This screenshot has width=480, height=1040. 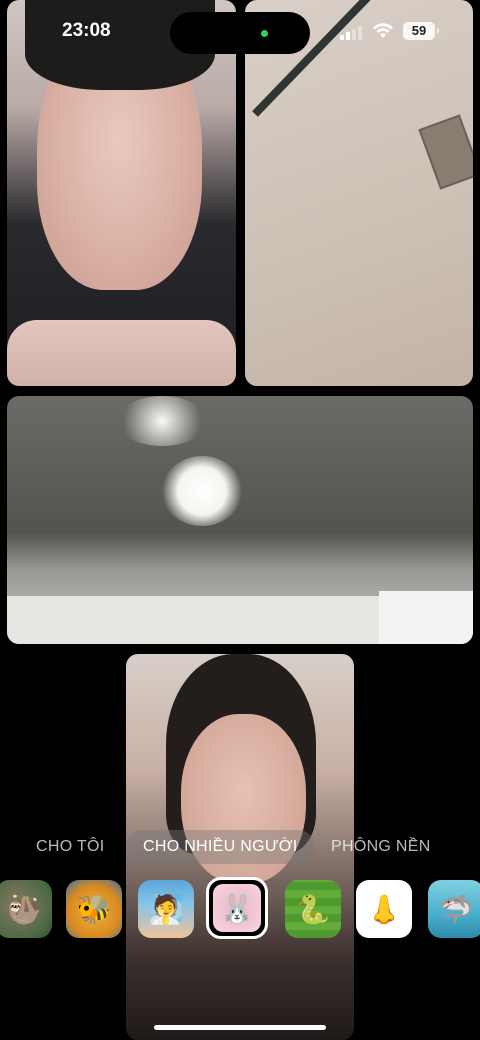 What do you see at coordinates (264, 33) in the screenshot?
I see `camera-indicator-icon` at bounding box center [264, 33].